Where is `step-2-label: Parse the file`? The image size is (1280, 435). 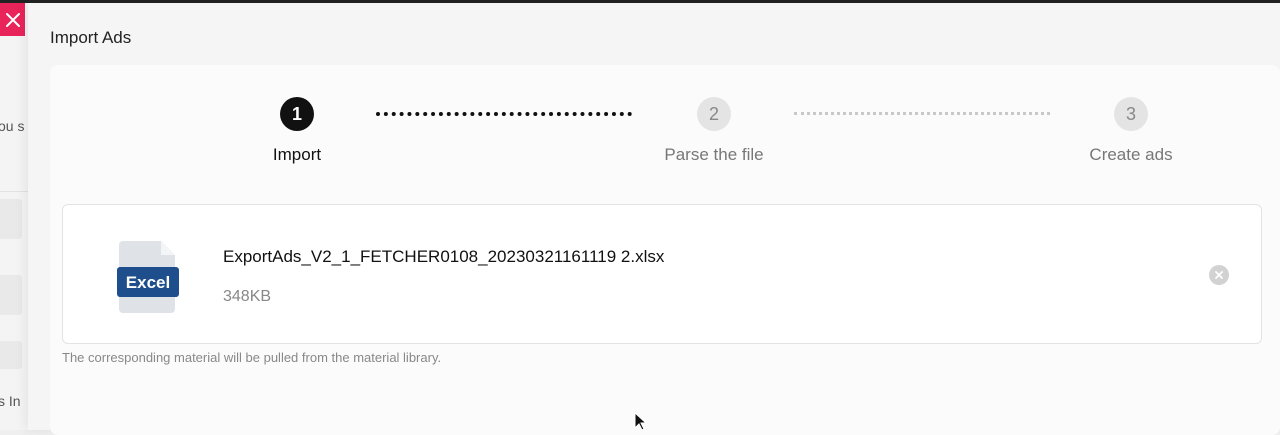 step-2-label: Parse the file is located at coordinates (714, 154).